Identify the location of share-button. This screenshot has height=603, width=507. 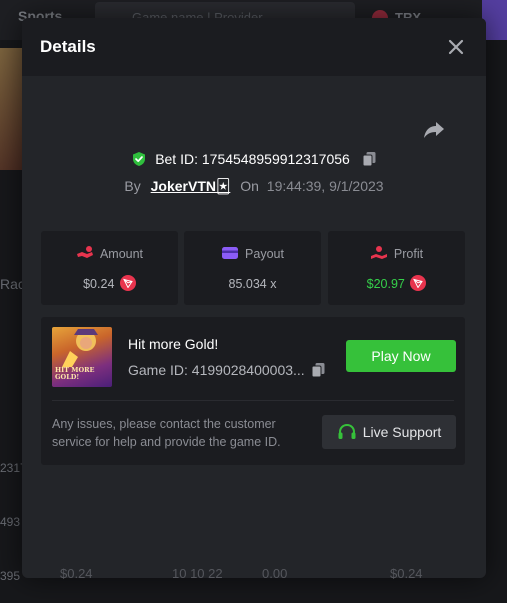
(434, 130).